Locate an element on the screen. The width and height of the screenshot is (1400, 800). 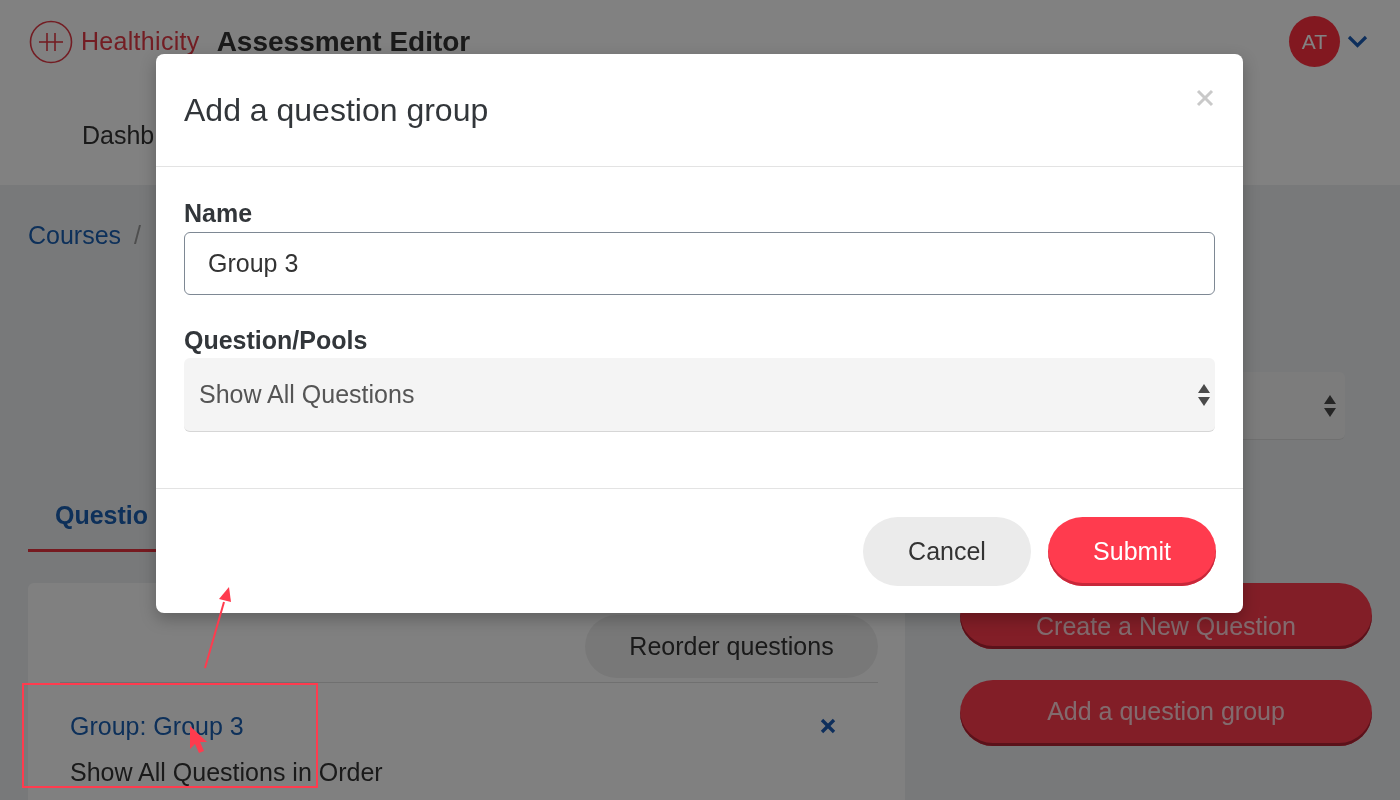
cancel-button: Cancel is located at coordinates (947, 551).